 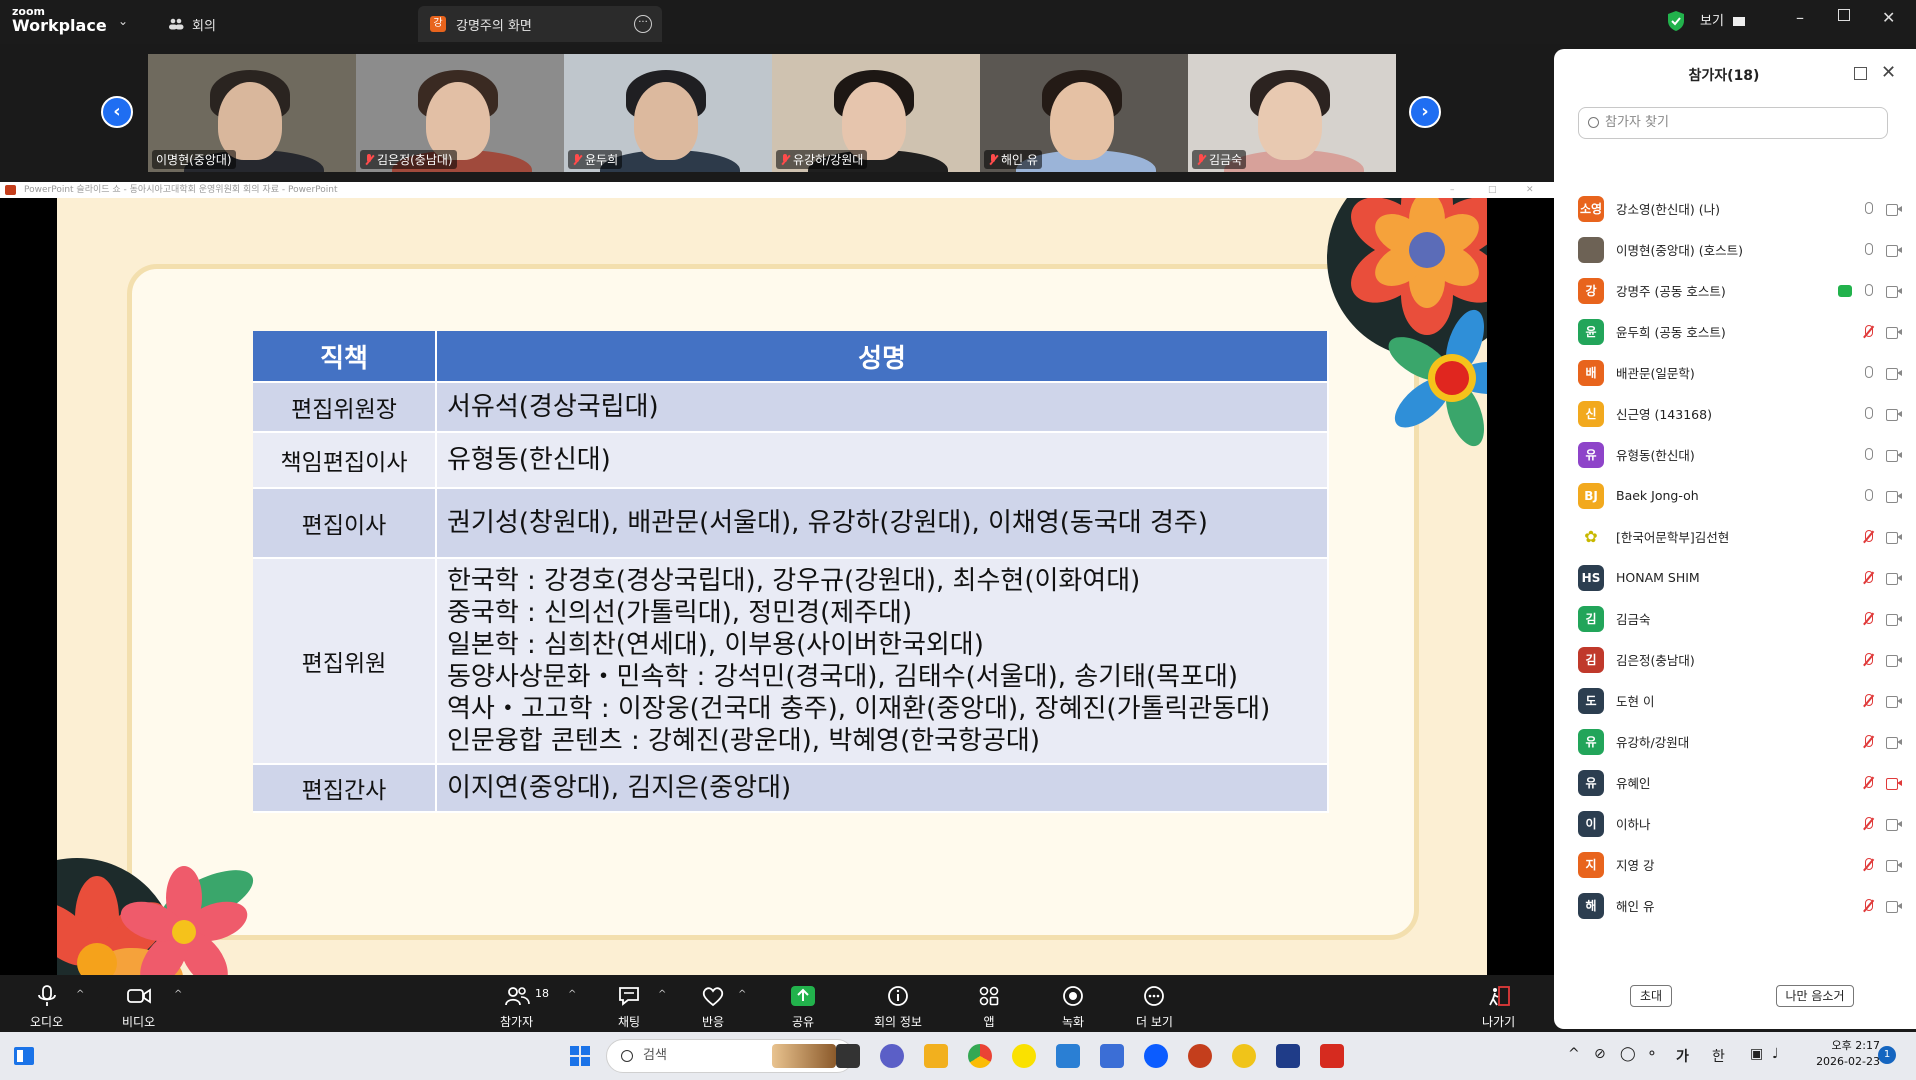 What do you see at coordinates (876, 113) in the screenshot?
I see `video-tile: 유강하/강원대` at bounding box center [876, 113].